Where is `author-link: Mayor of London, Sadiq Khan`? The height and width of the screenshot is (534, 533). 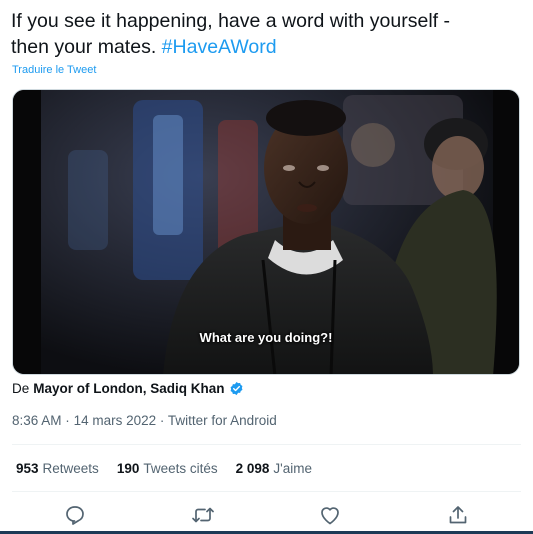
author-link: Mayor of London, Sadiq Khan is located at coordinates (128, 388).